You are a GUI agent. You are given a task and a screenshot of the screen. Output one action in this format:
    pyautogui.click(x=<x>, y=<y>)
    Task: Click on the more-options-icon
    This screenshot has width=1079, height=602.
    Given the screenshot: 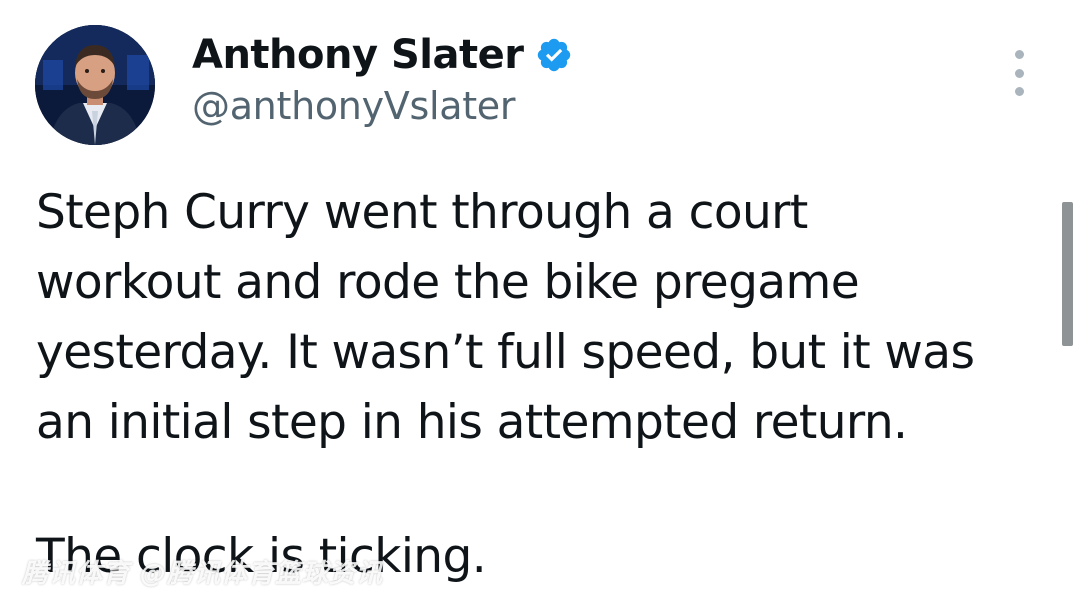 What is the action you would take?
    pyautogui.click(x=1019, y=73)
    